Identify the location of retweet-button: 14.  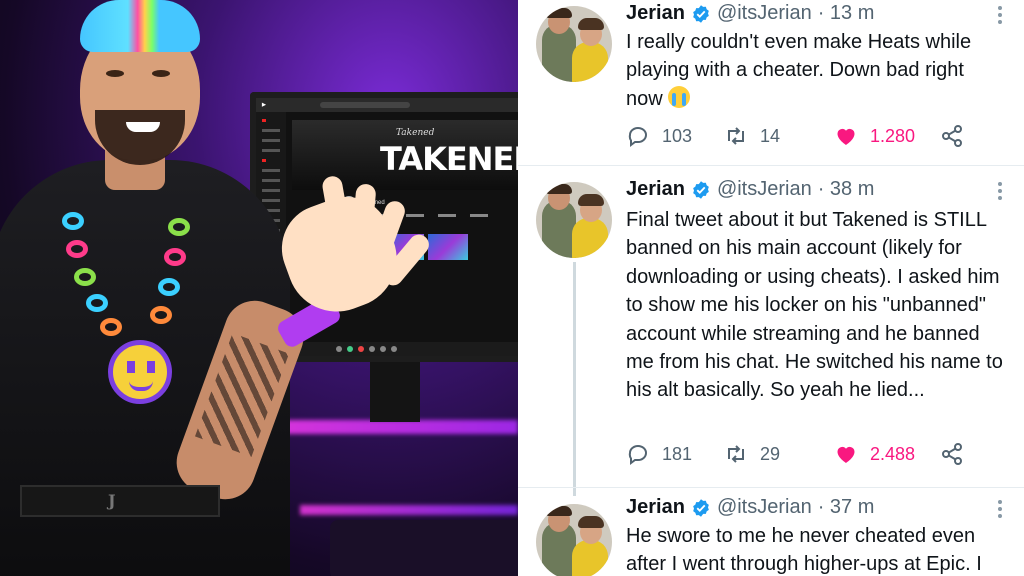
(779, 136).